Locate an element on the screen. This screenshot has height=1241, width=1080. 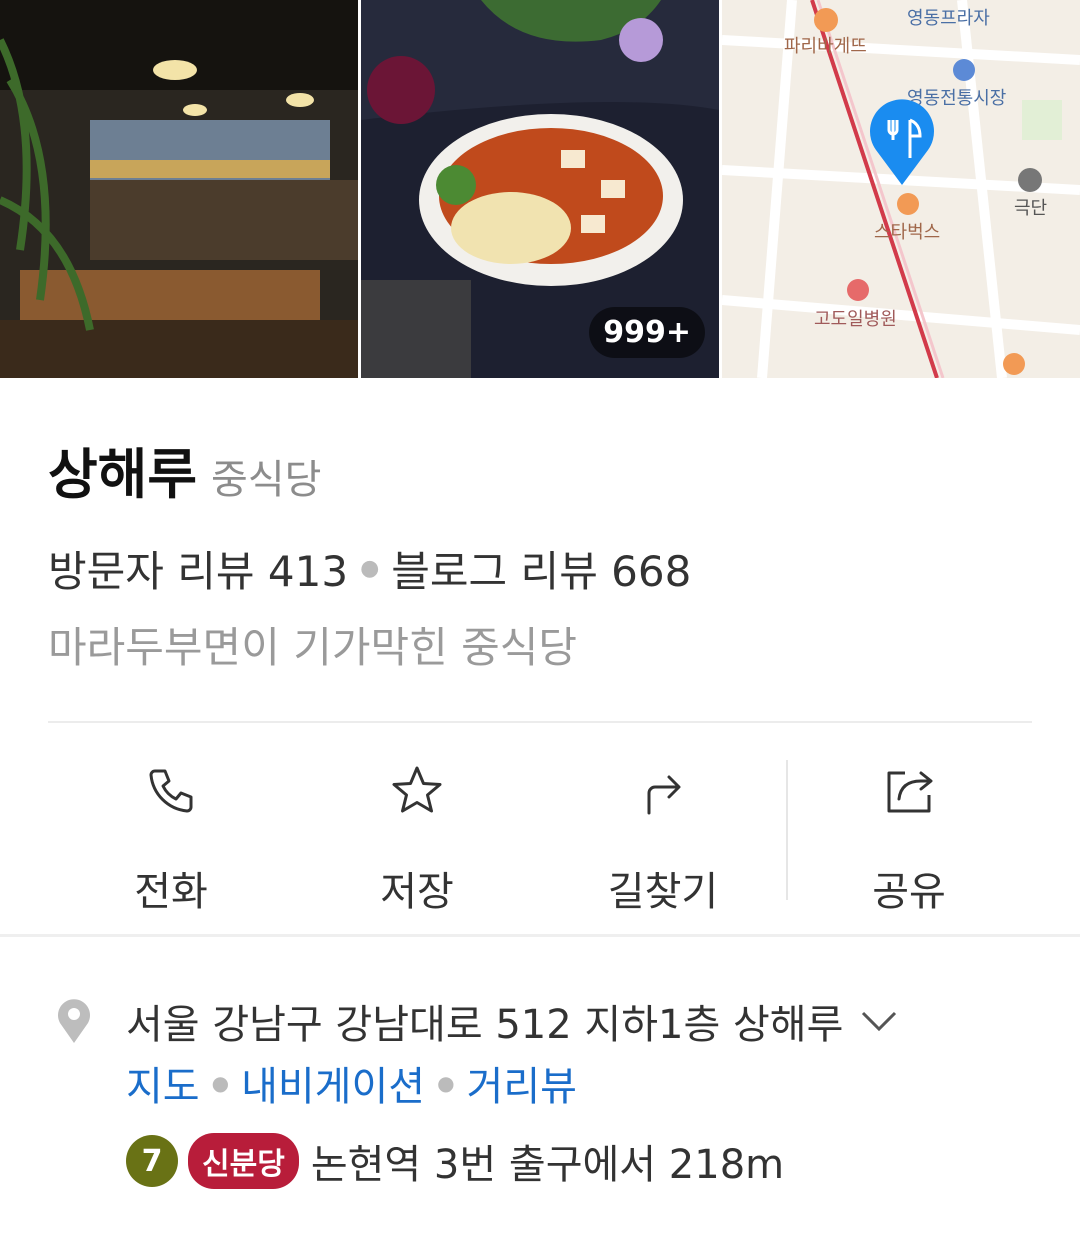
map-label-plaza: 영동프라자 is located at coordinates (948, 18).